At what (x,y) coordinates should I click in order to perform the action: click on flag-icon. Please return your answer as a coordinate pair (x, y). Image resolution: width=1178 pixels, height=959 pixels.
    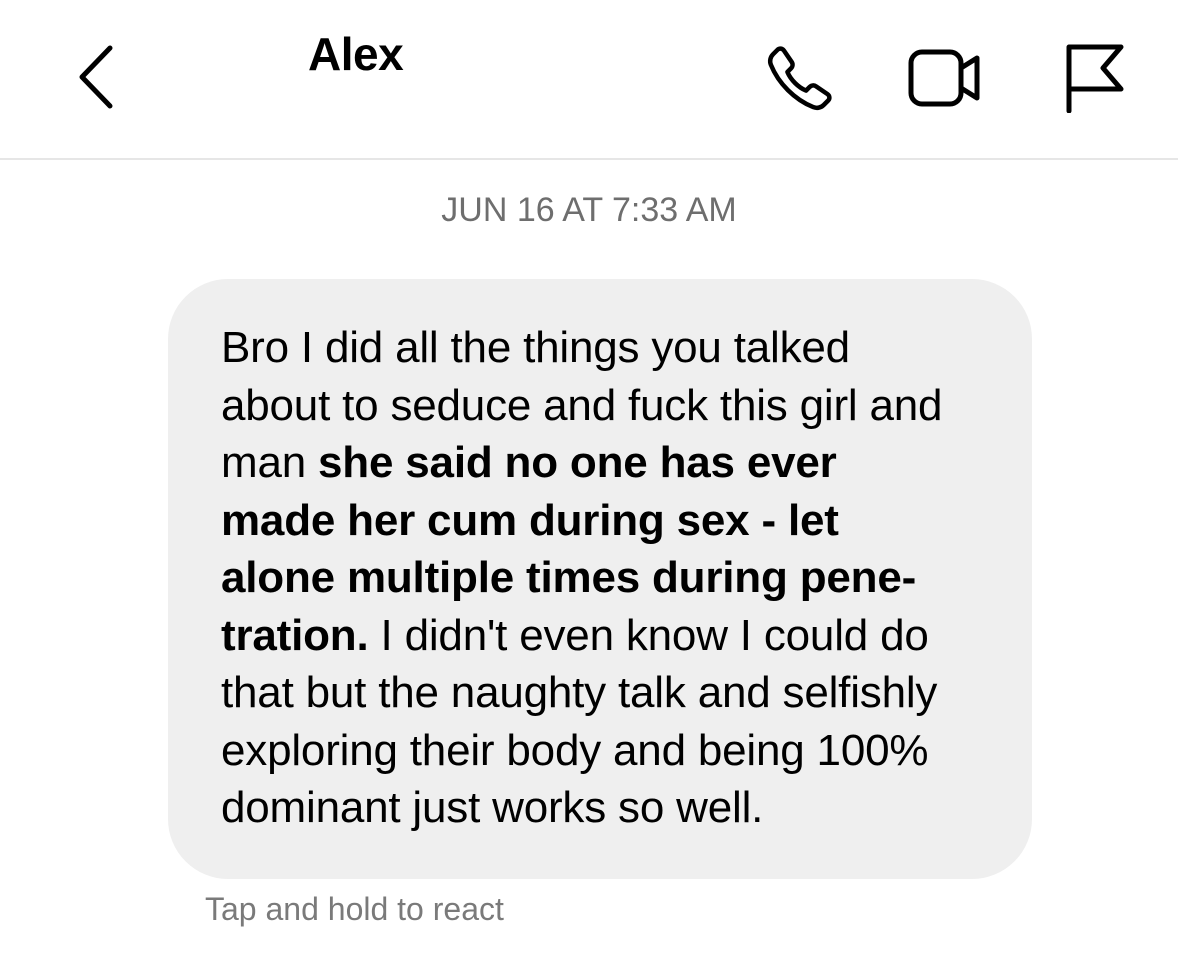
    Looking at the image, I should click on (1095, 78).